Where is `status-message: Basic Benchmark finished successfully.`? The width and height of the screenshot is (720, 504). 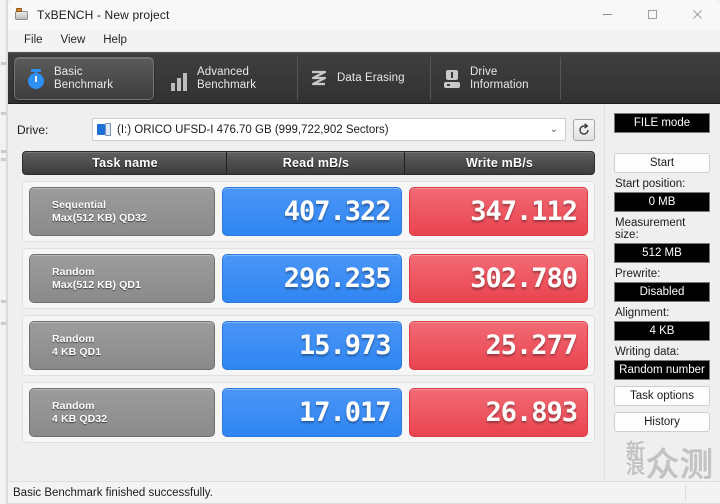
status-message: Basic Benchmark finished successfully. is located at coordinates (113, 492).